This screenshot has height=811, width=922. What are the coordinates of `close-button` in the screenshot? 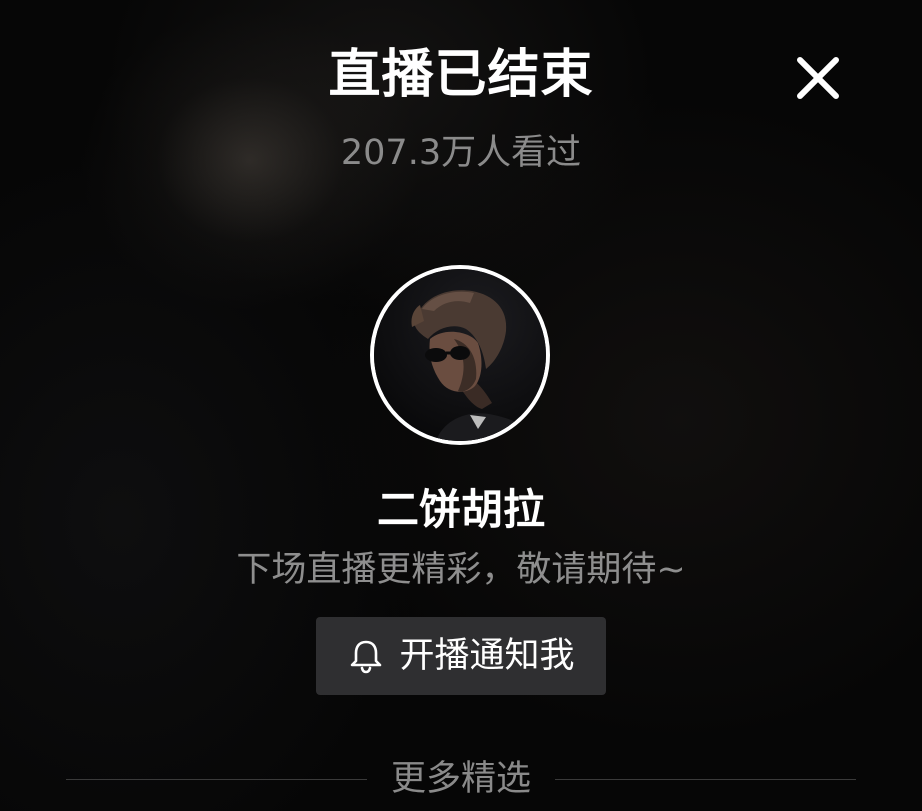 It's located at (818, 78).